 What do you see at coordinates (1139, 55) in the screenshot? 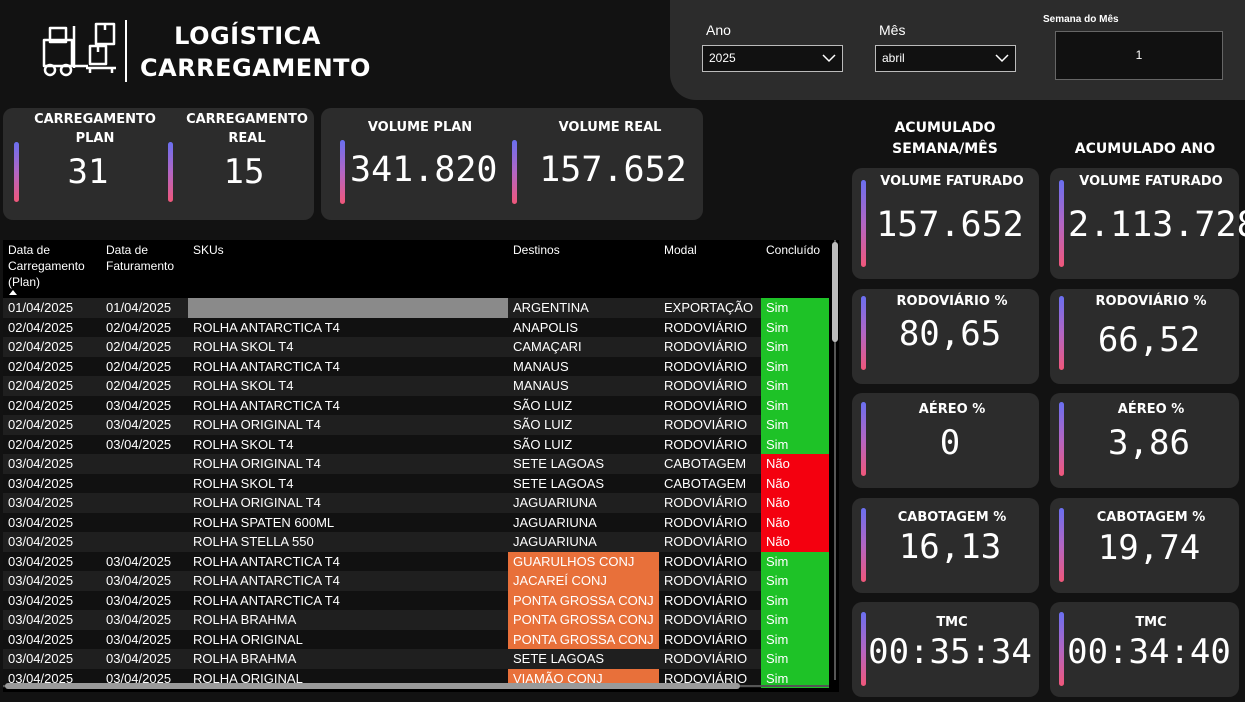
I see `semana-input: 1` at bounding box center [1139, 55].